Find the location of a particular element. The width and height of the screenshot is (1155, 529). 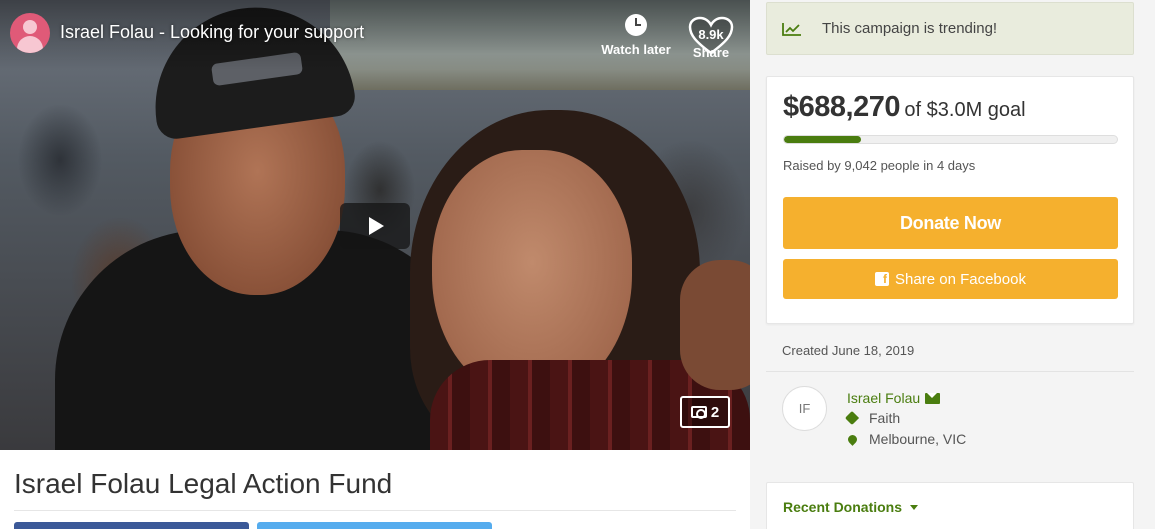

facebook-share-button is located at coordinates (131, 525).